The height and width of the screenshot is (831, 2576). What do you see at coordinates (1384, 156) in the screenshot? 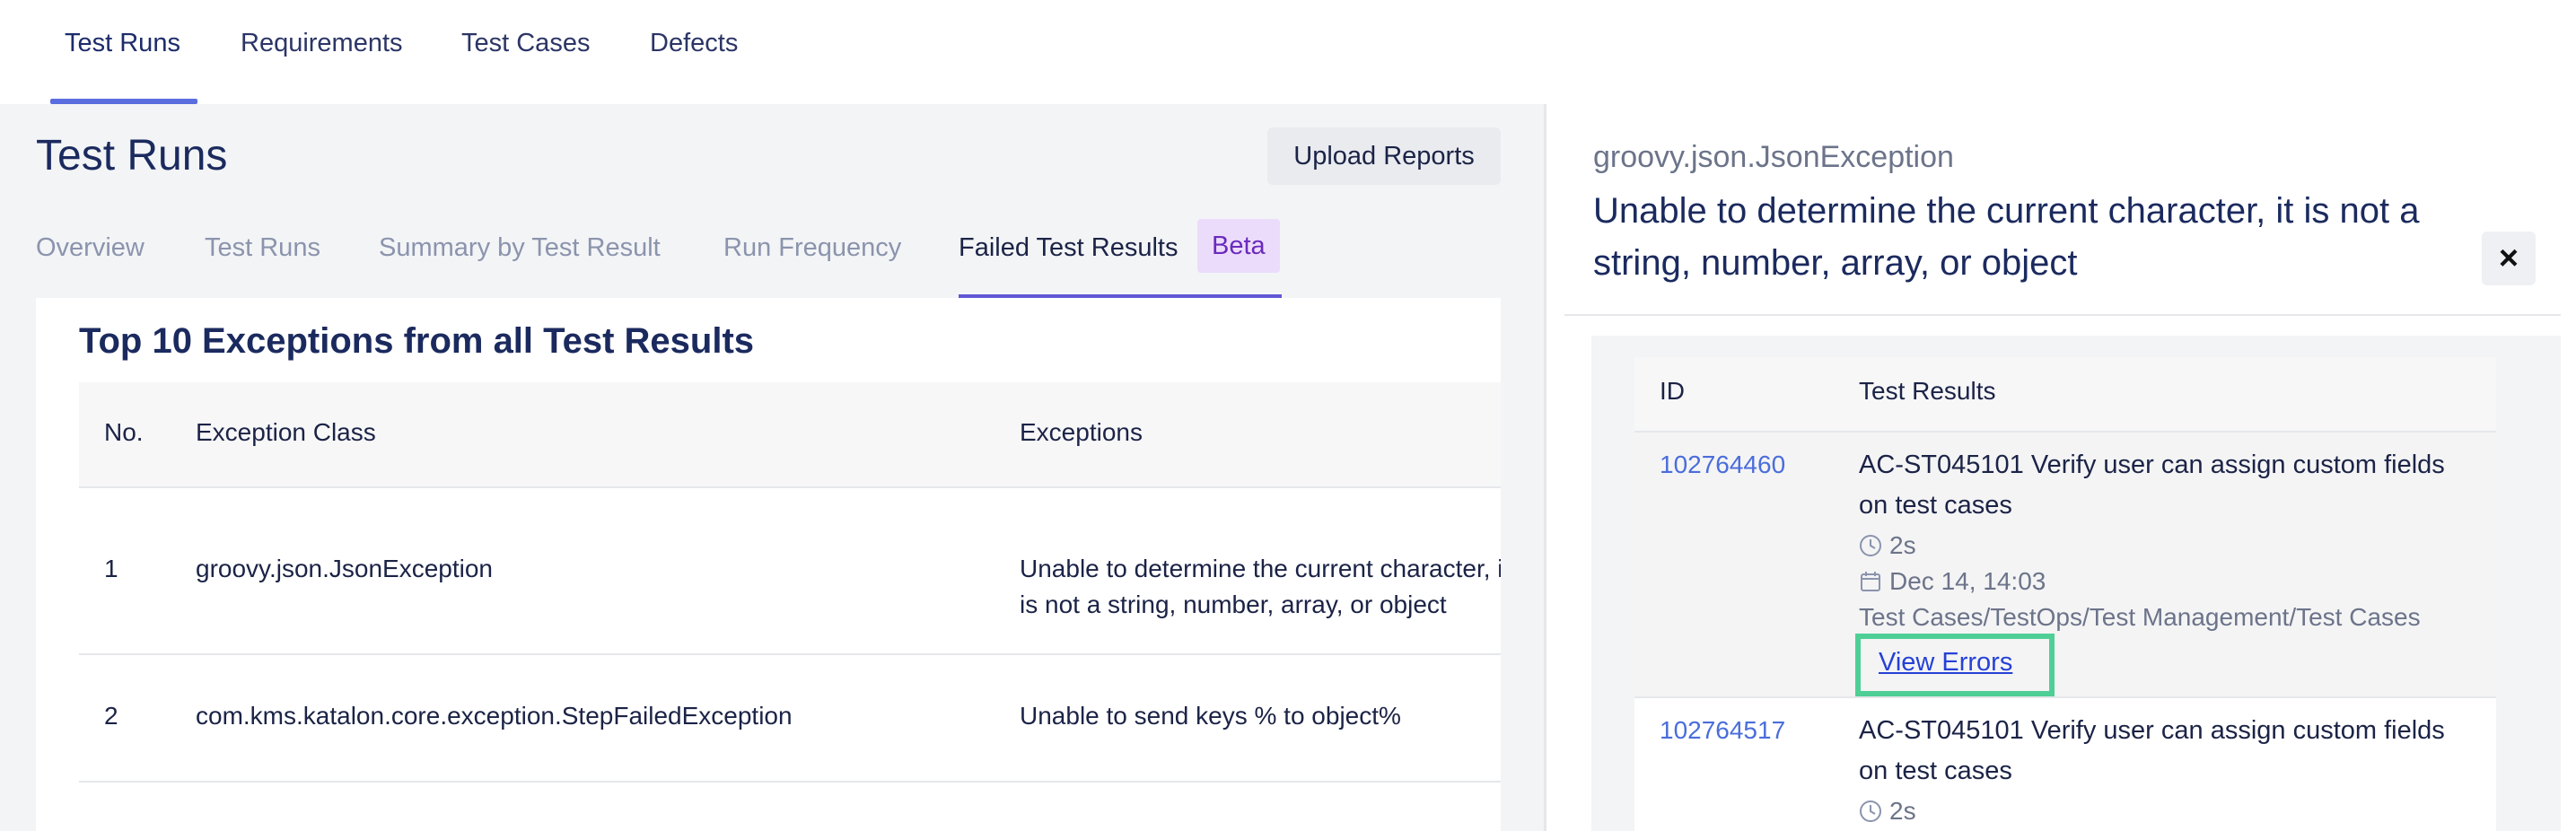
I see `upload-reports-button: Upload Reports` at bounding box center [1384, 156].